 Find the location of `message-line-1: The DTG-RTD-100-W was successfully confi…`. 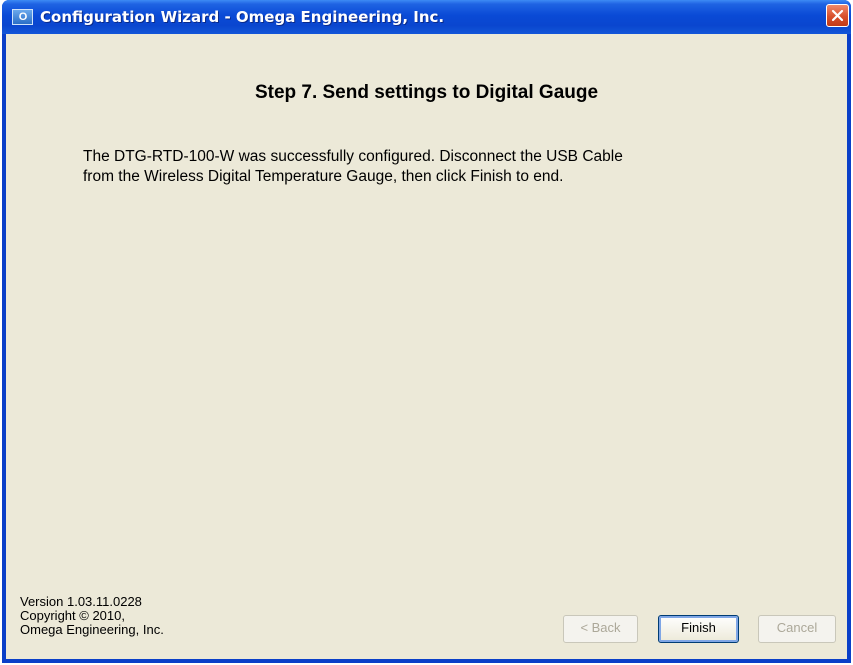

message-line-1: The DTG-RTD-100-W was successfully confi… is located at coordinates (353, 156).